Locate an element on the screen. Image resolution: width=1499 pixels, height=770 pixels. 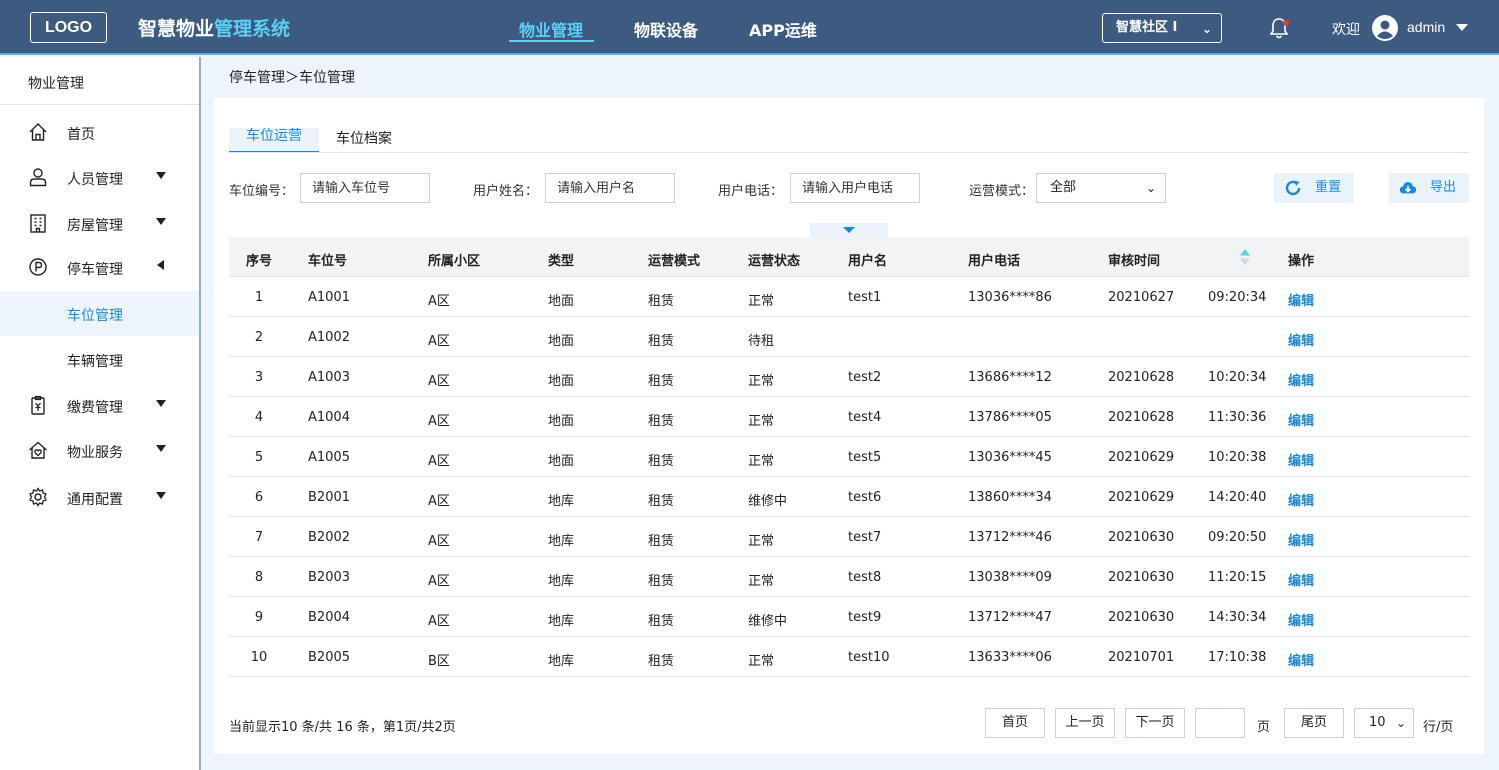
mode-select: 全部 ⌄ is located at coordinates (1101, 188).